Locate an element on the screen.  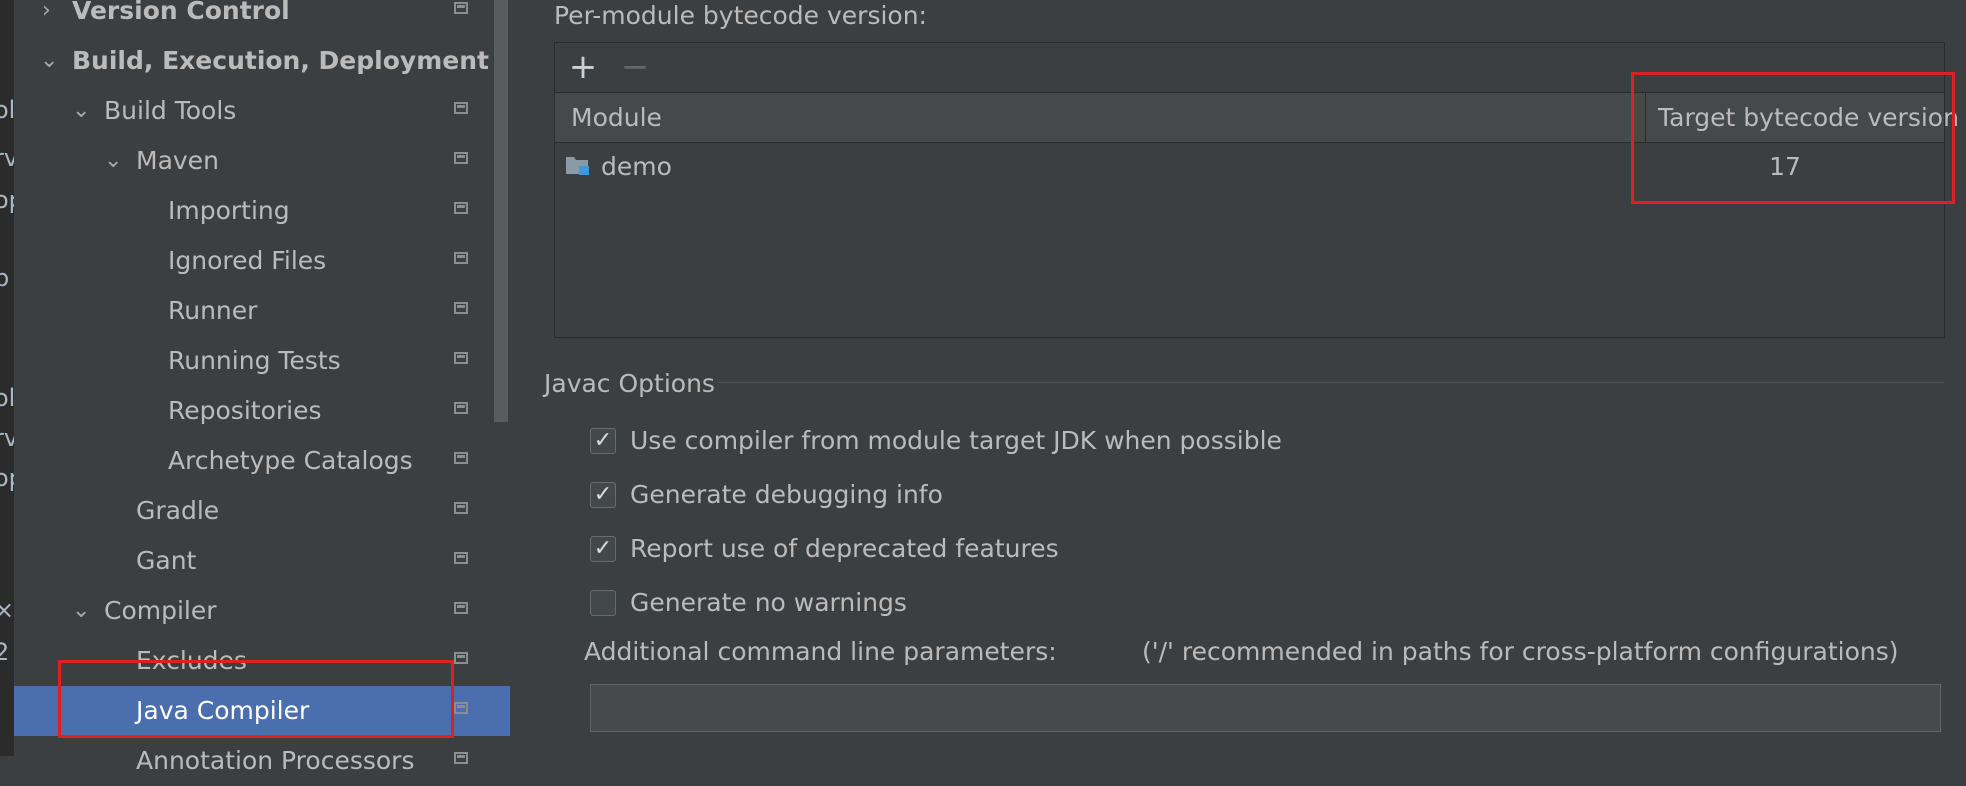
remove-module-button: − is located at coordinates (635, 67).